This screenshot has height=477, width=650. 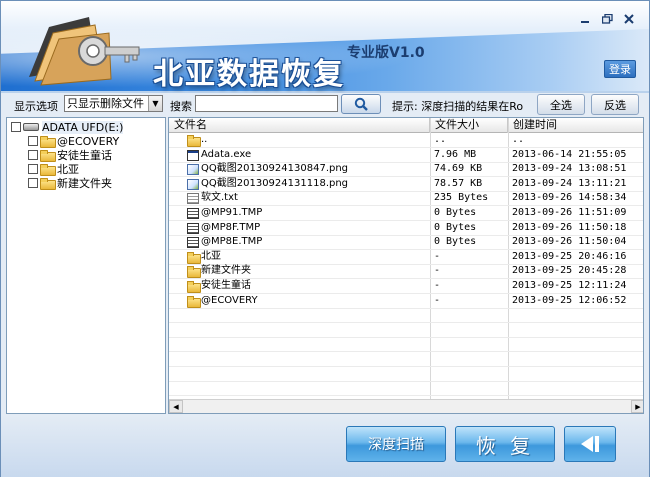 I want to click on file-row: 软文.txt 235 Bytes 2013-09-26 14:58:34, so click(x=406, y=199).